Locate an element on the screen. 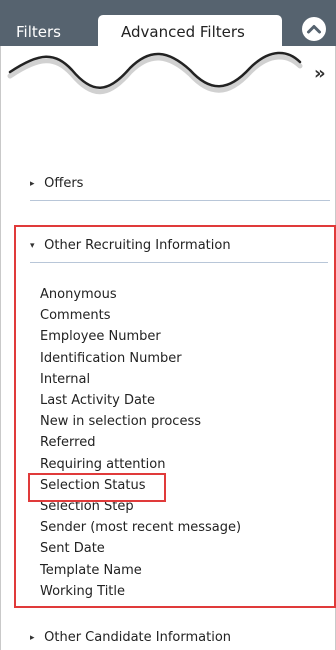 Image resolution: width=336 pixels, height=650 pixels. section-offers: ▸ Offers is located at coordinates (56, 184).